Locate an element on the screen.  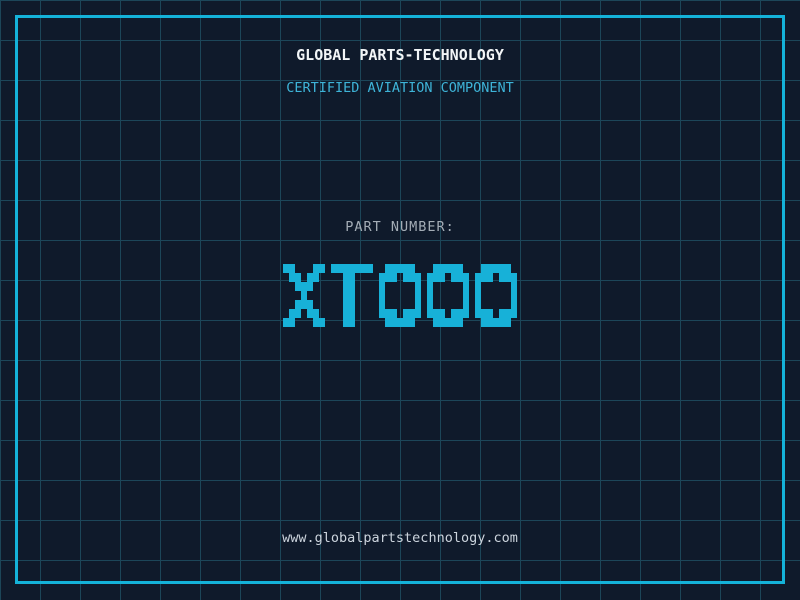
part-number-value is located at coordinates (400, 295).